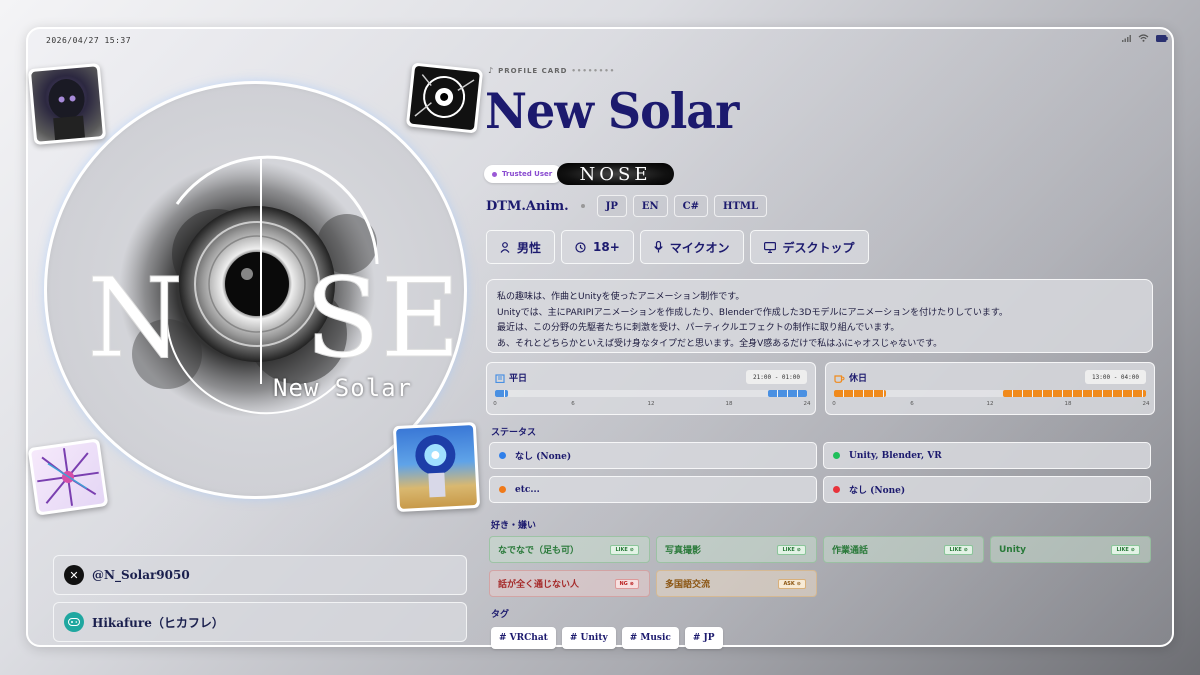 This screenshot has width=1200, height=675. I want to click on language-chip: C#, so click(690, 206).